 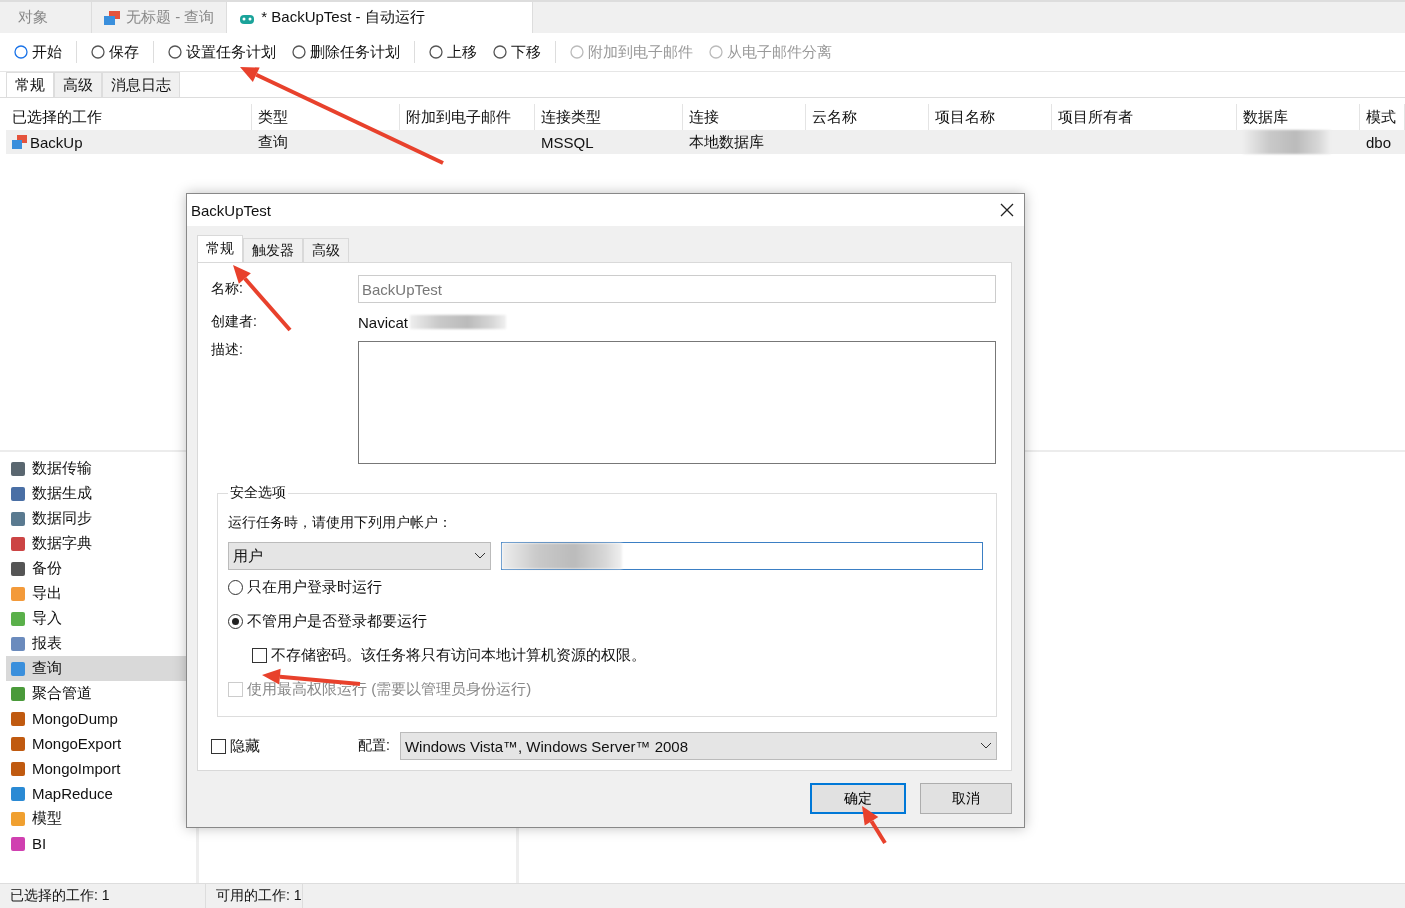 What do you see at coordinates (99, 468) in the screenshot?
I see `tool-item: 数据传输` at bounding box center [99, 468].